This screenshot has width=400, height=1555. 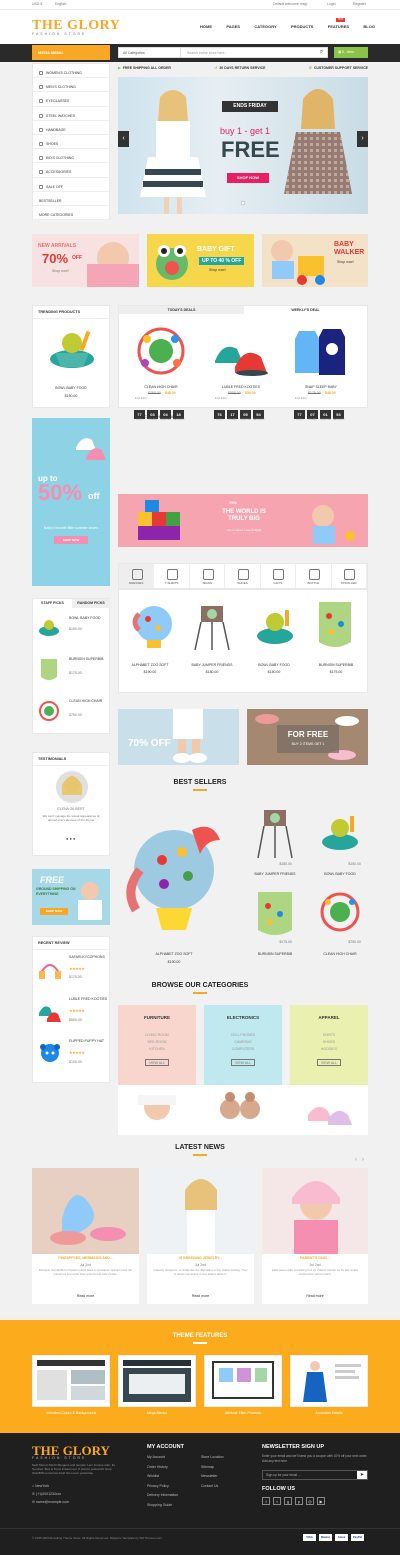 I want to click on tab-weekly-deal: WEEKLY'S DEAL, so click(x=305, y=310).